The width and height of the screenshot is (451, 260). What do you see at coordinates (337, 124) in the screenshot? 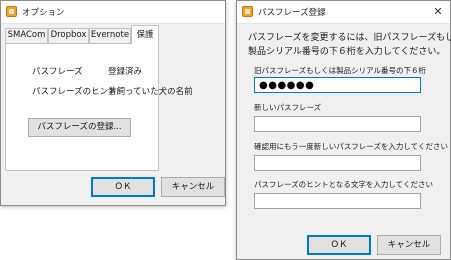
I see `new-passphrase-input` at bounding box center [337, 124].